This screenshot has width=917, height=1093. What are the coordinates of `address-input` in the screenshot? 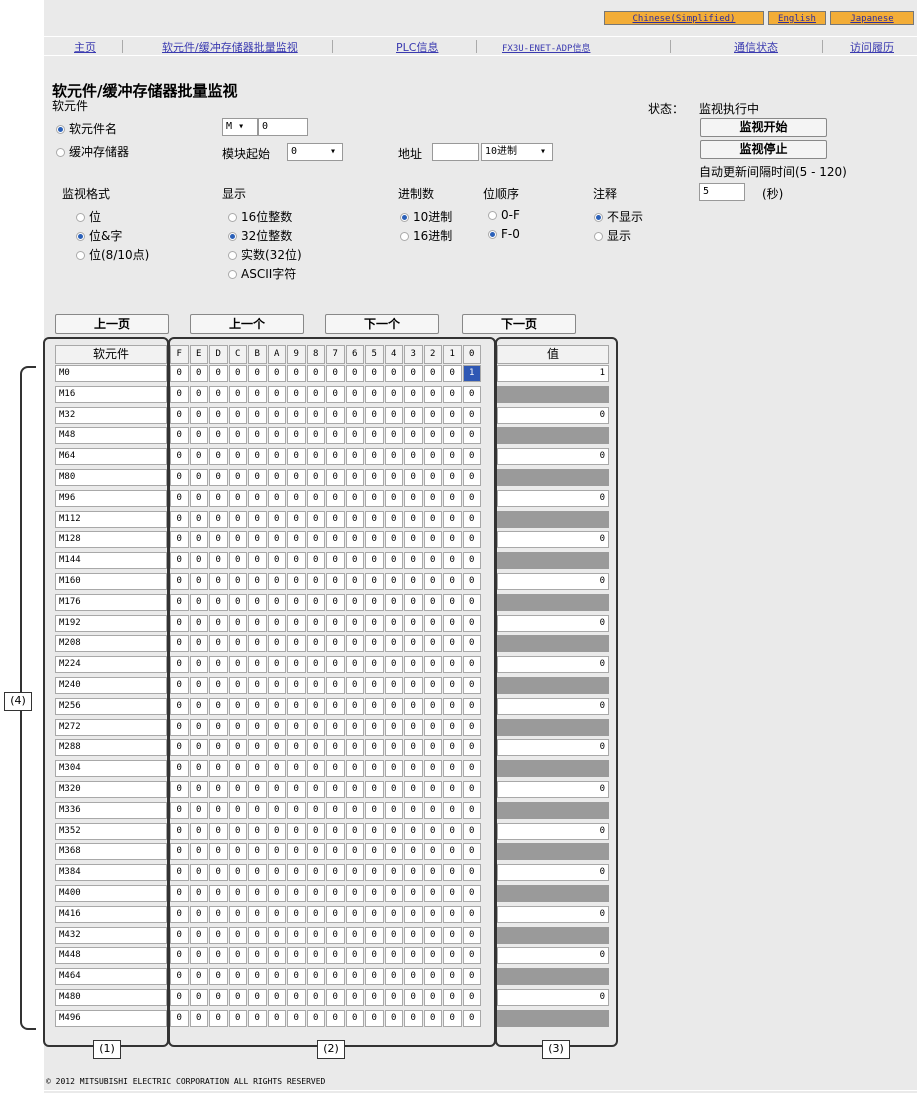 It's located at (455, 152).